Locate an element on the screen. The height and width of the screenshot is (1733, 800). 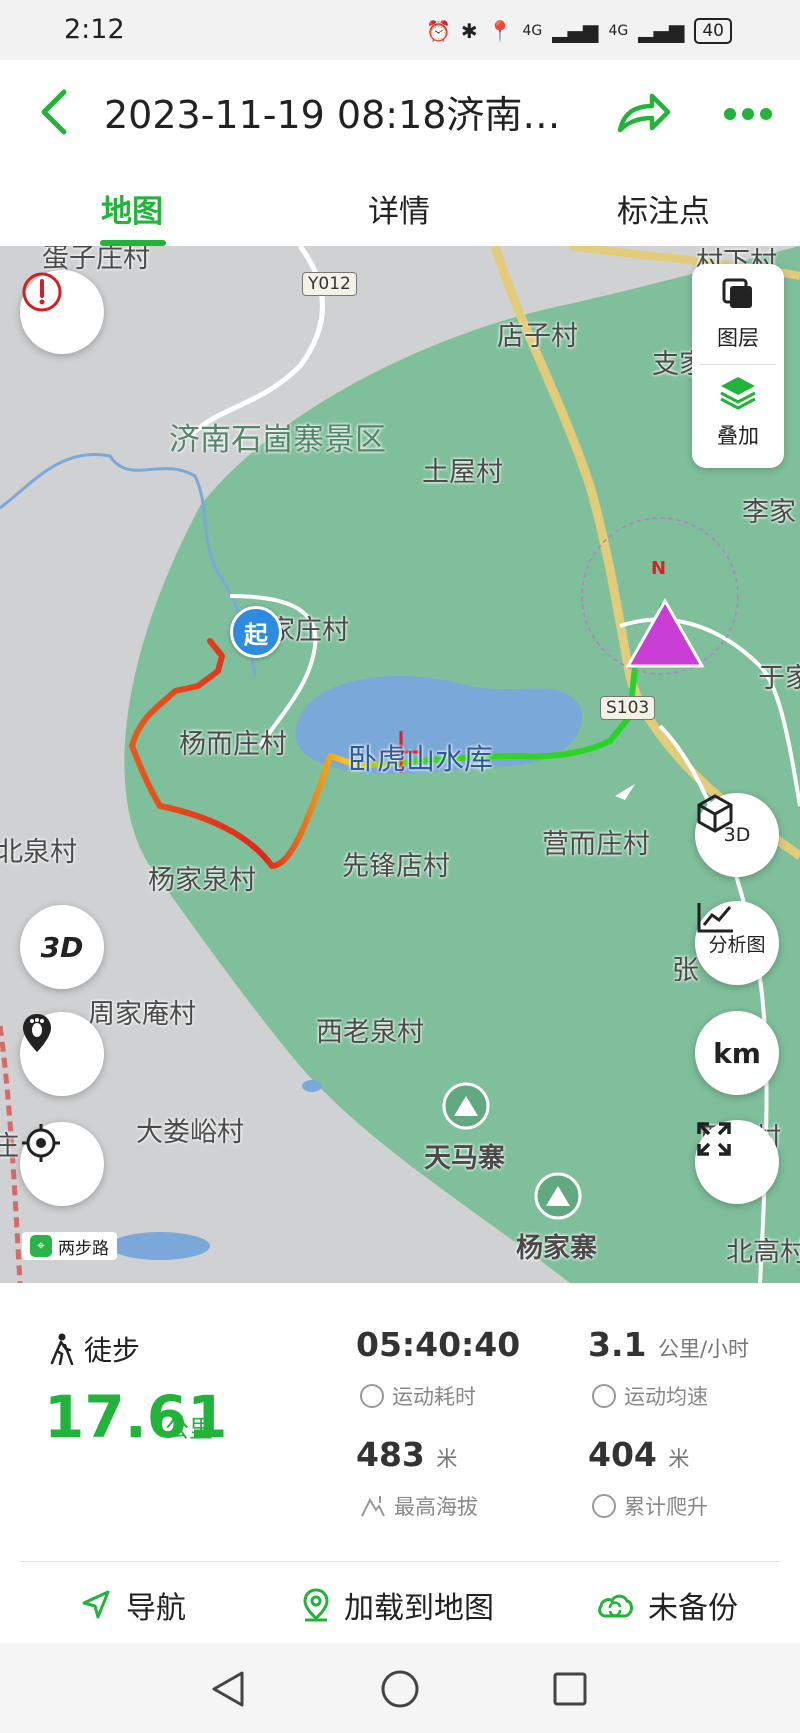
place-label: 先锋店村 is located at coordinates (396, 866).